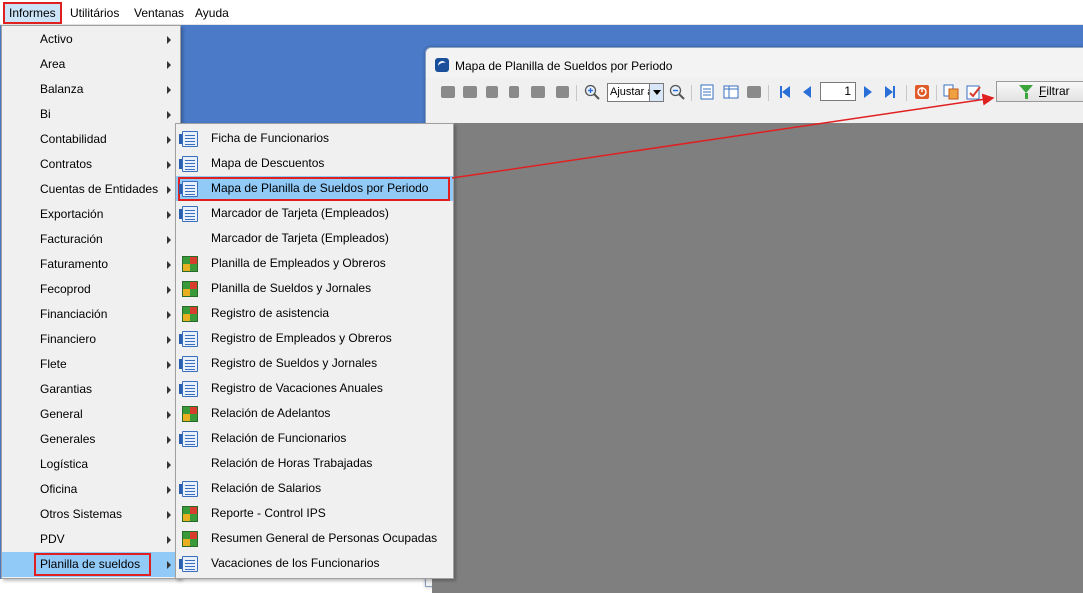 The height and width of the screenshot is (593, 1083). What do you see at coordinates (442, 65) in the screenshot?
I see `app-logo-icon` at bounding box center [442, 65].